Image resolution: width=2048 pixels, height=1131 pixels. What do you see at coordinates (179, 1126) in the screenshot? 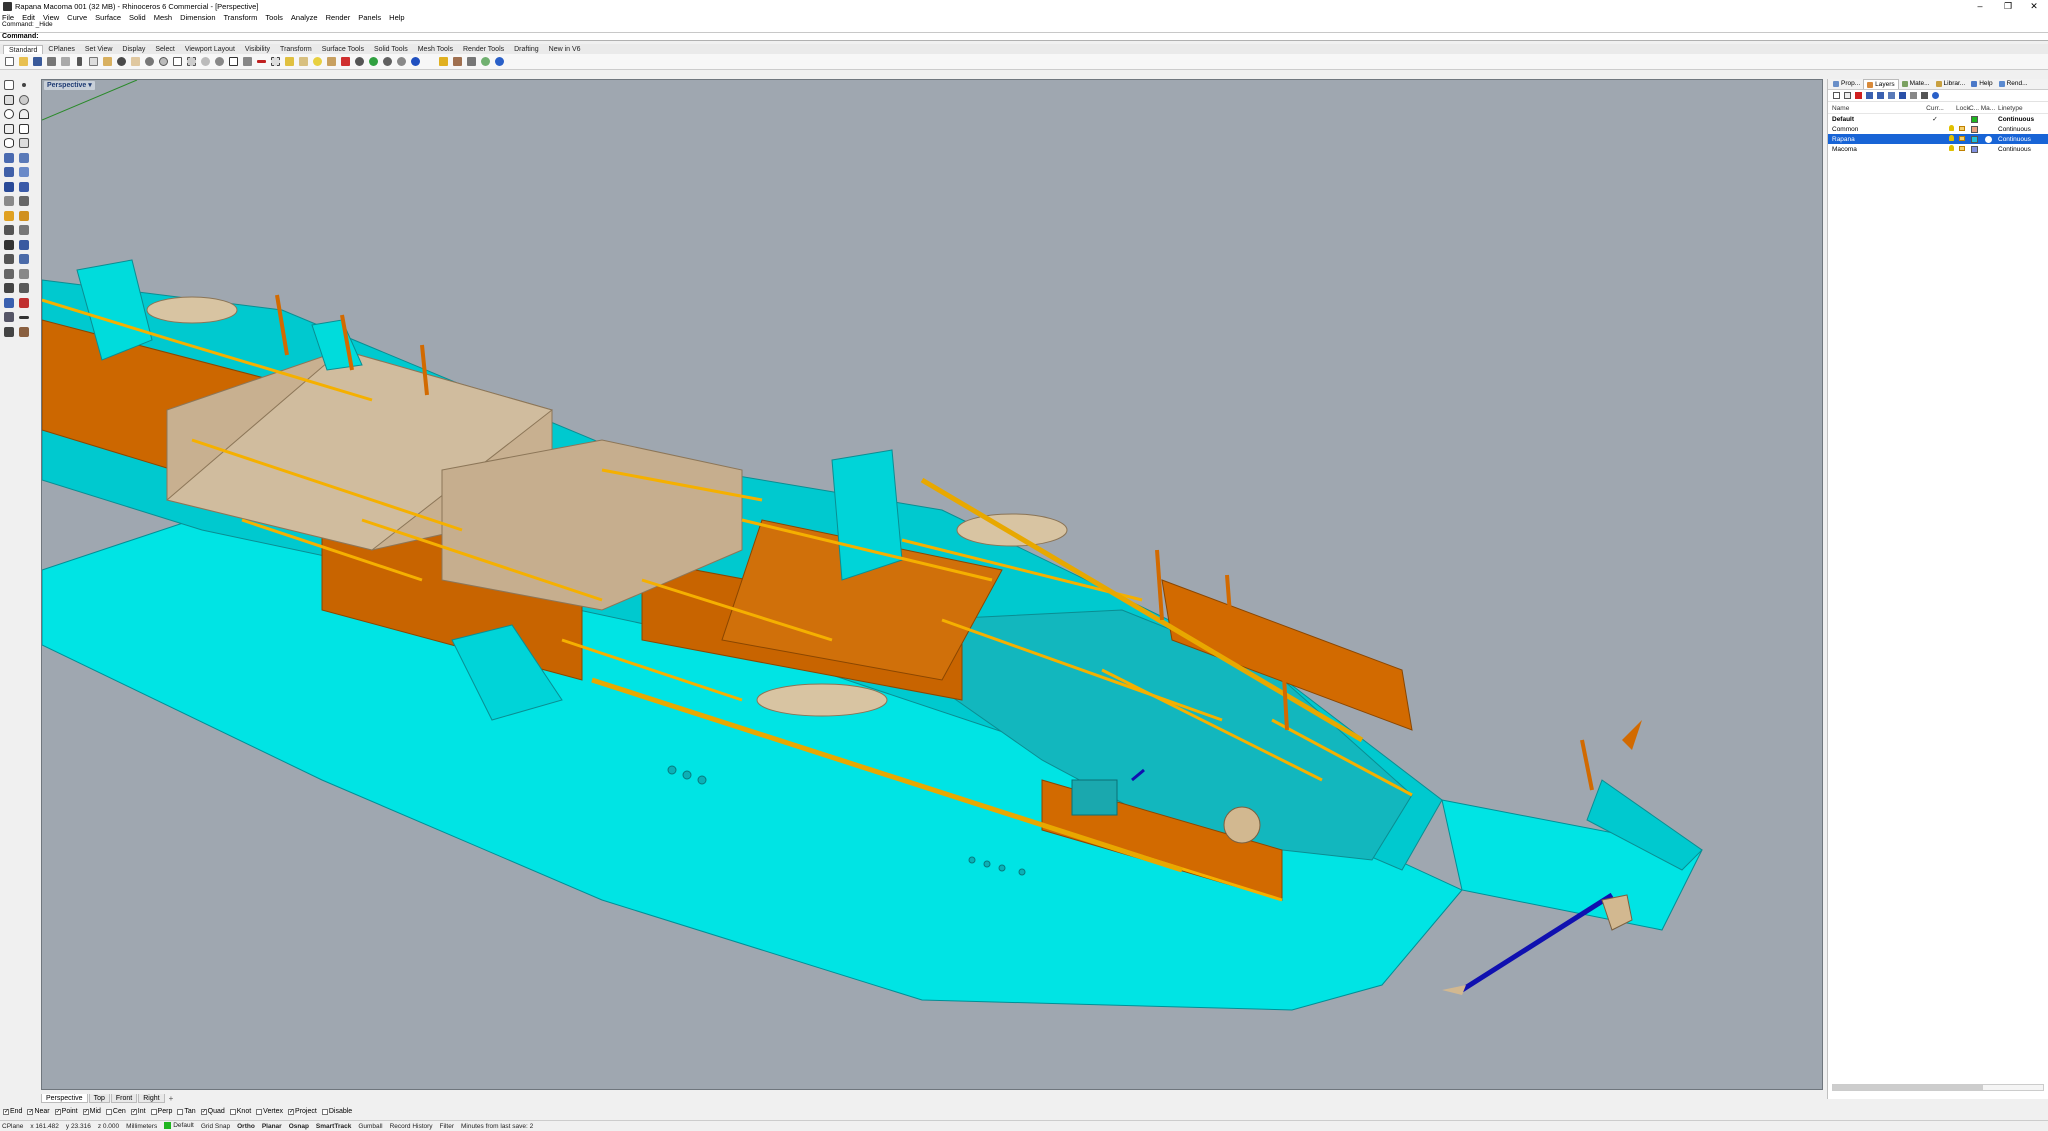
I see `status-layer: Default` at bounding box center [179, 1126].